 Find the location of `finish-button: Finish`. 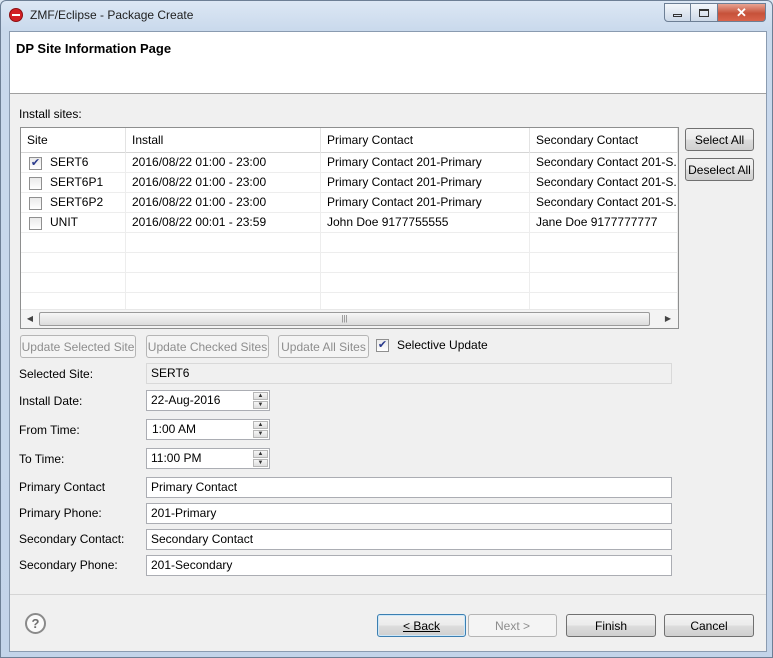

finish-button: Finish is located at coordinates (611, 625).